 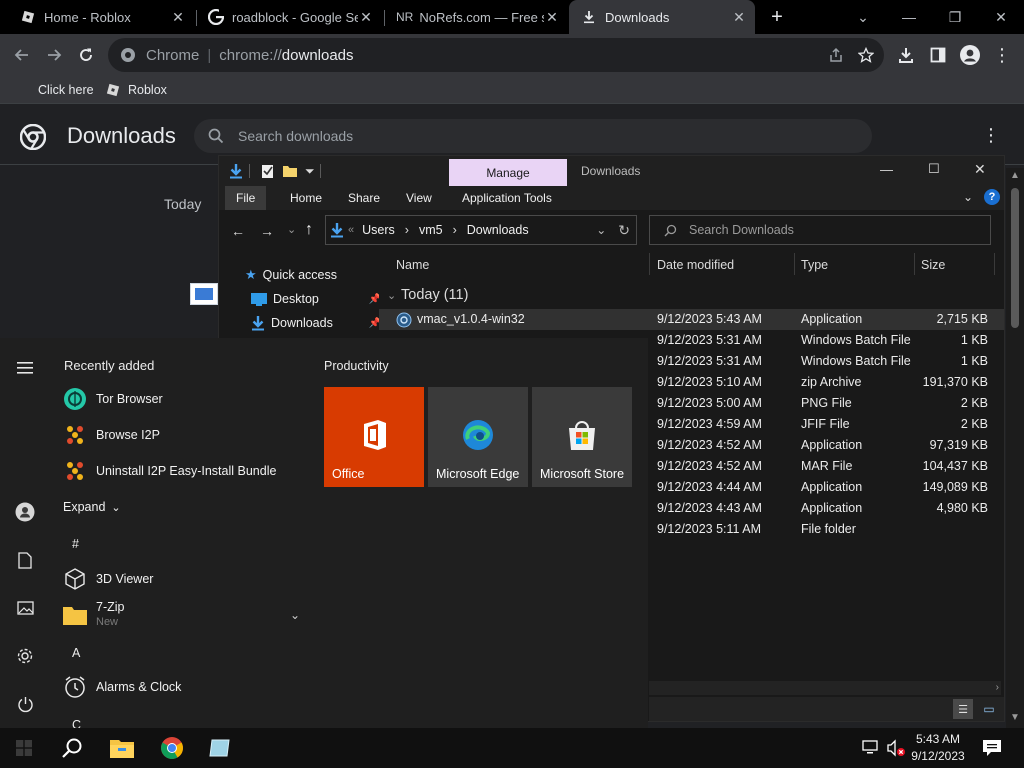 I want to click on explorer-address-bar: « Users › vm5 › Downloads ⌄ ↻, so click(x=481, y=230).